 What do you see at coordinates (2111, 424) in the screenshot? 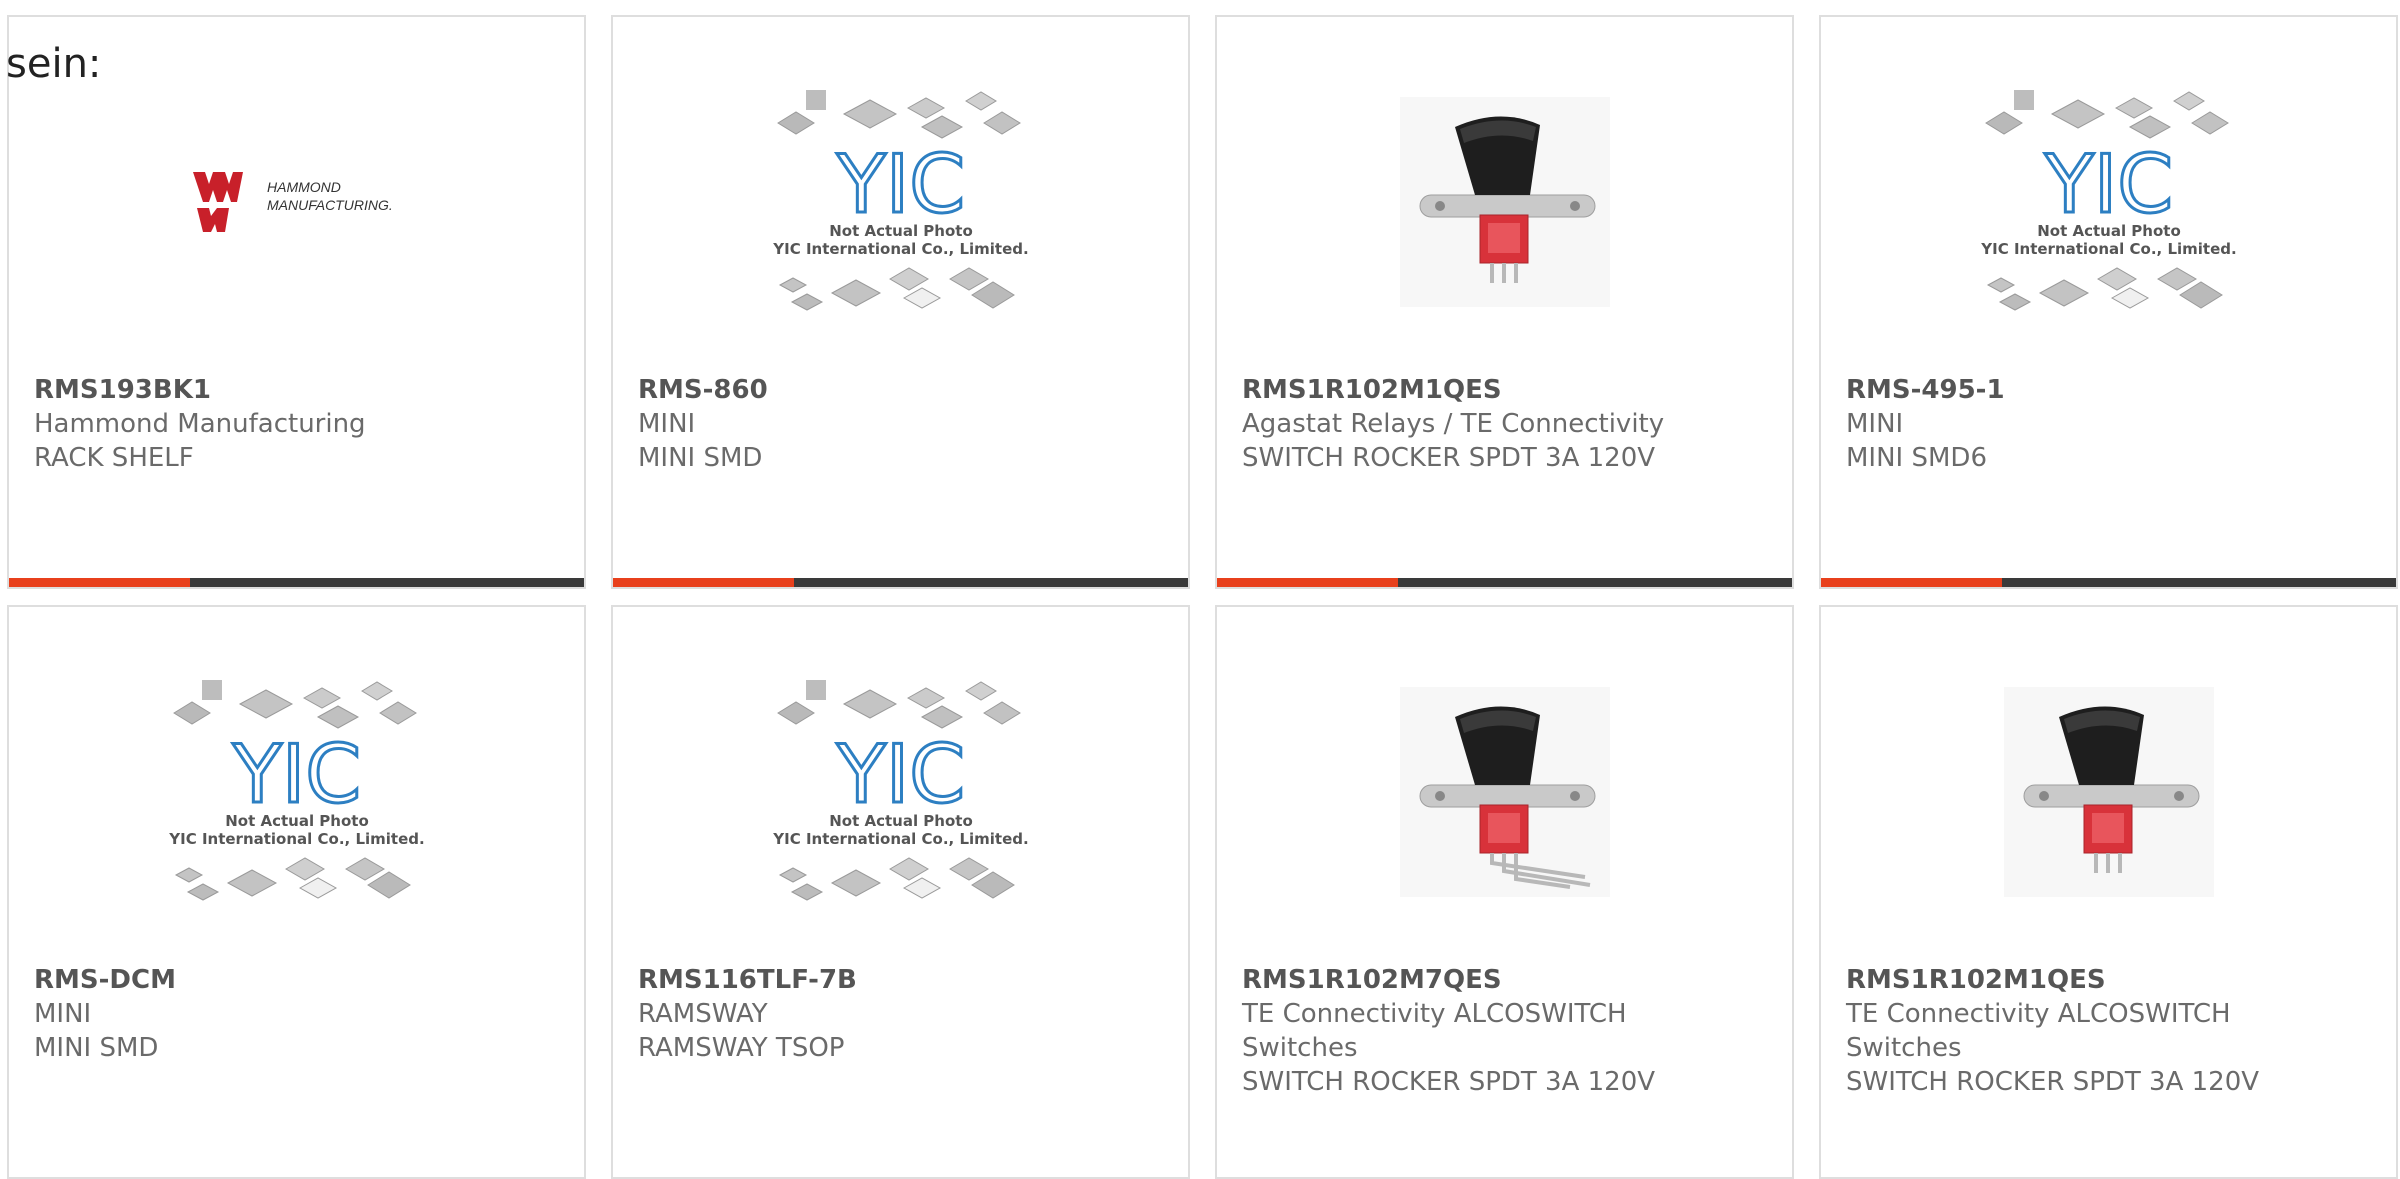
I see `product-info: RMS-495-1 MINI MINI SMD6` at bounding box center [2111, 424].